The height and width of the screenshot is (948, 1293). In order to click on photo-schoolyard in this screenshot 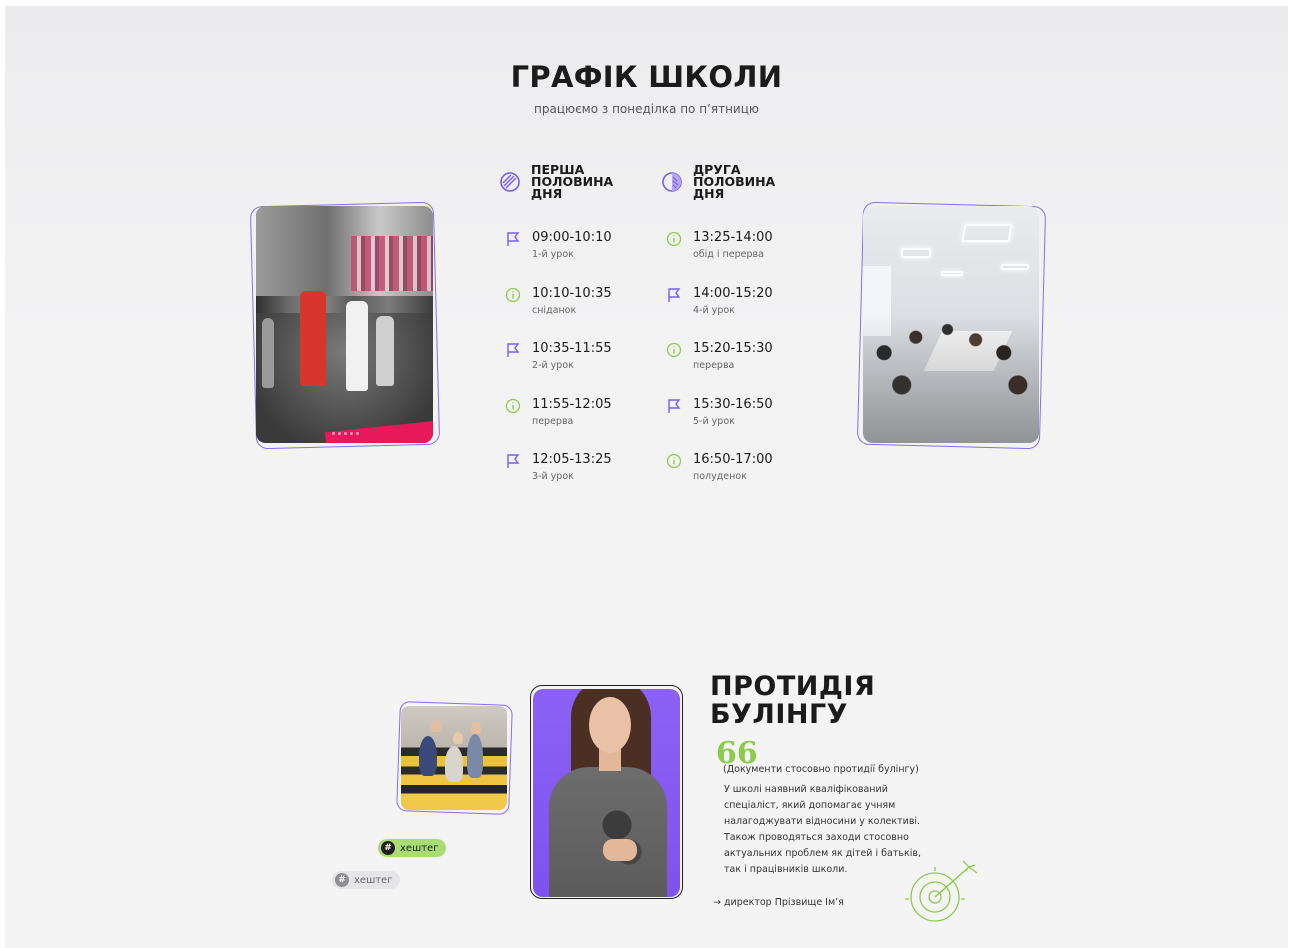, I will do `click(344, 324)`.